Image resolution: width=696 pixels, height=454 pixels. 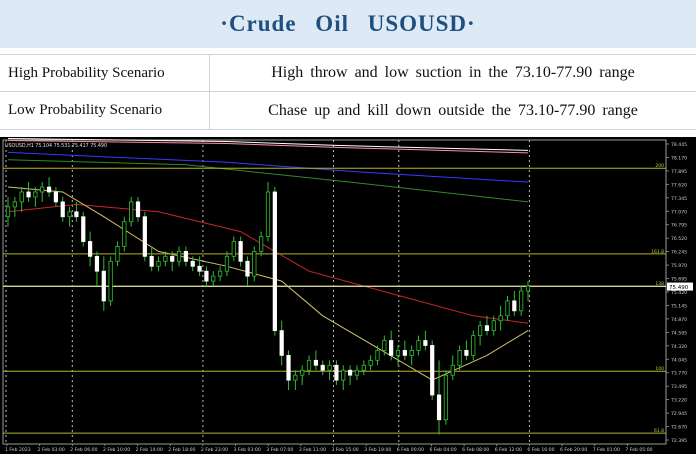 What do you see at coordinates (105, 73) in the screenshot?
I see `scenario-label: High Probability Scenario` at bounding box center [105, 73].